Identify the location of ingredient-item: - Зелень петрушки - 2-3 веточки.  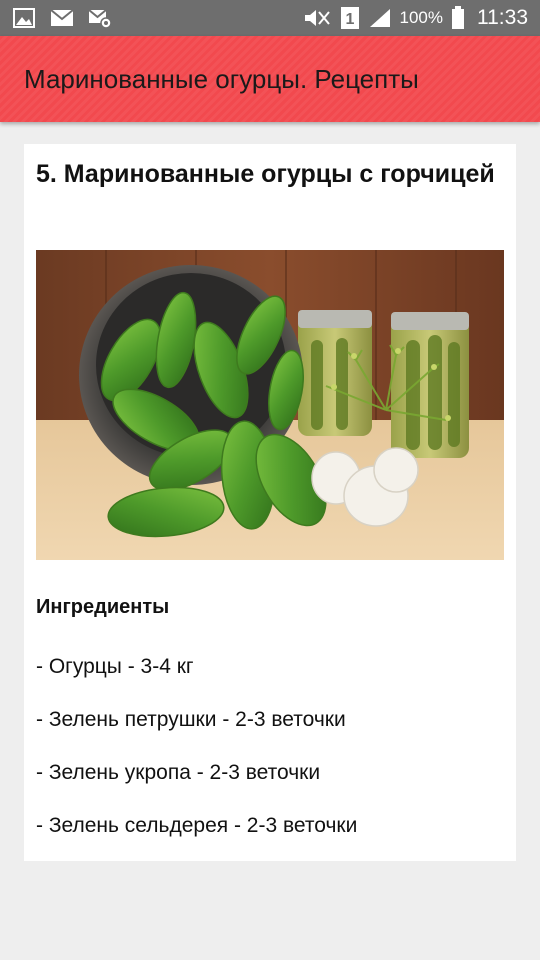
(191, 719).